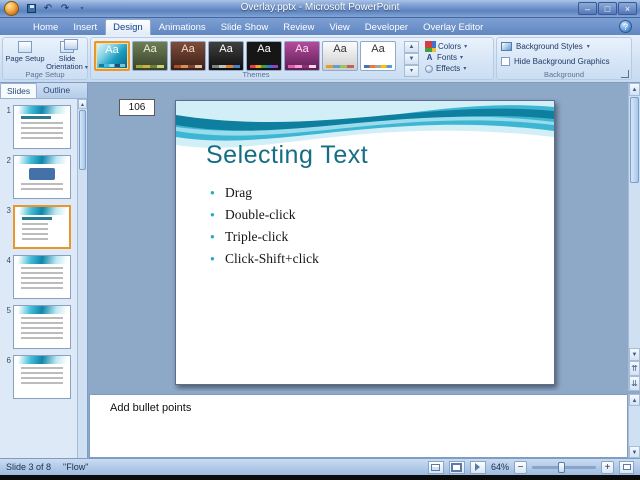 The width and height of the screenshot is (640, 480). I want to click on gallery-scroll-up-button: ▲, so click(411, 47).